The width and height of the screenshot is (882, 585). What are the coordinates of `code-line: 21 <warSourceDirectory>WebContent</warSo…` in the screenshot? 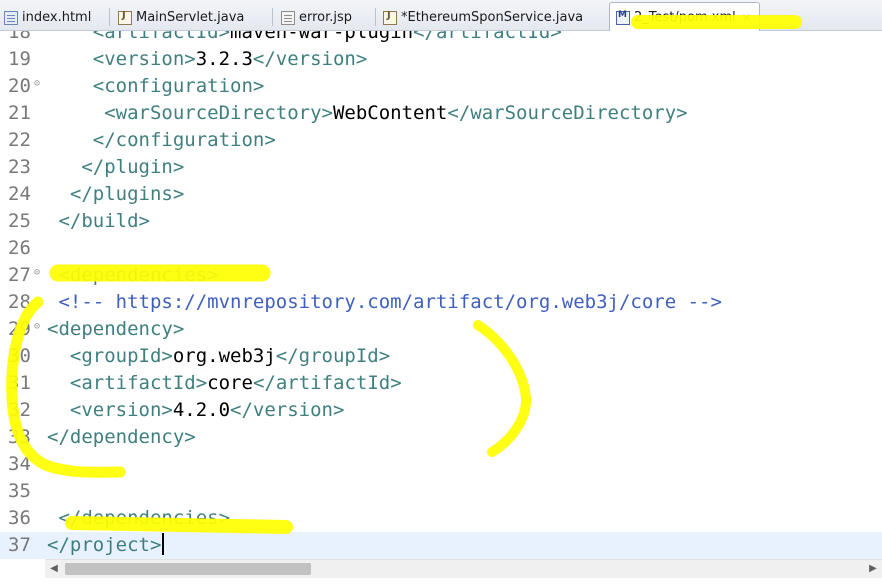 It's located at (441, 113).